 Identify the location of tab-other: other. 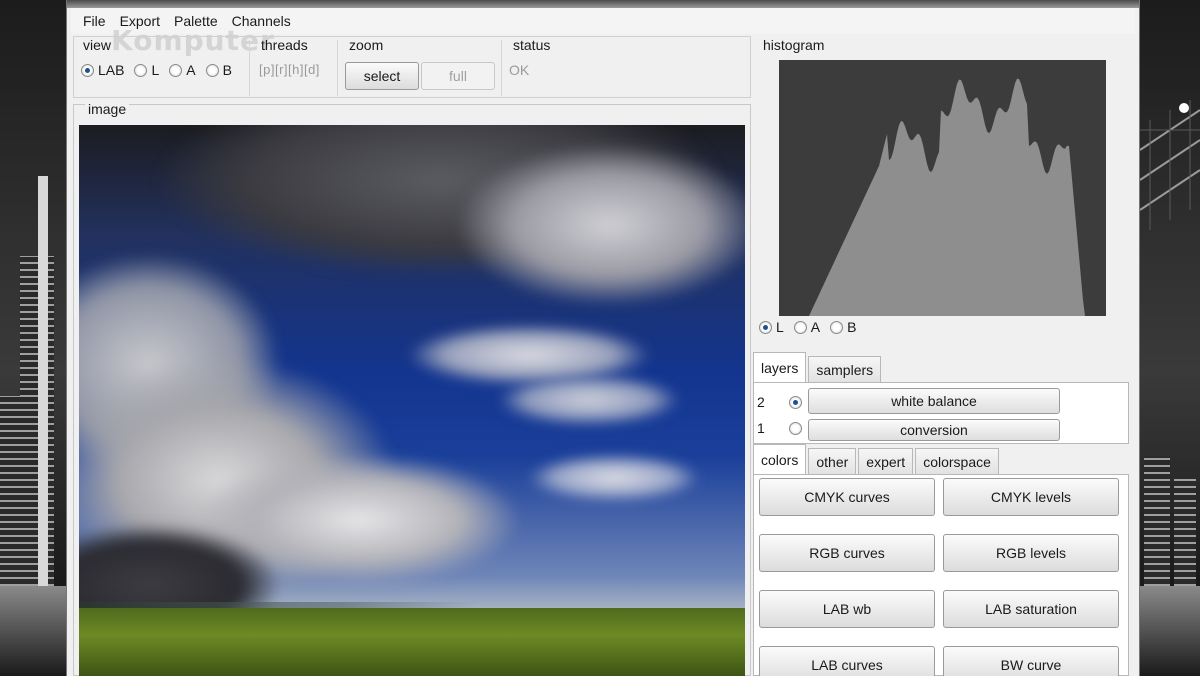
(832, 461).